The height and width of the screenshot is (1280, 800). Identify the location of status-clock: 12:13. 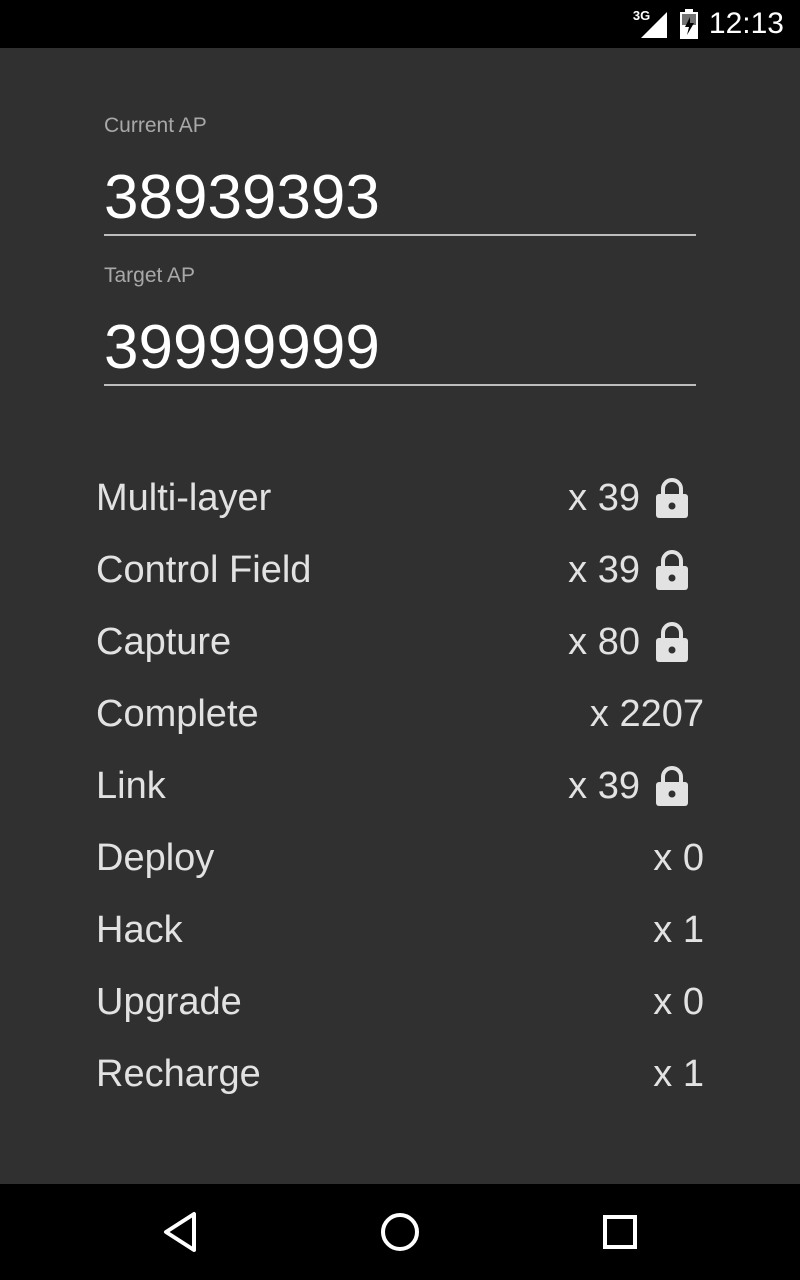
(746, 23).